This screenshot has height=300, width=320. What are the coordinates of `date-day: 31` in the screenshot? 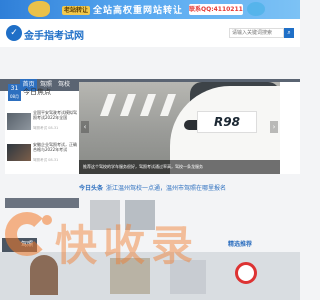 It's located at (14, 88).